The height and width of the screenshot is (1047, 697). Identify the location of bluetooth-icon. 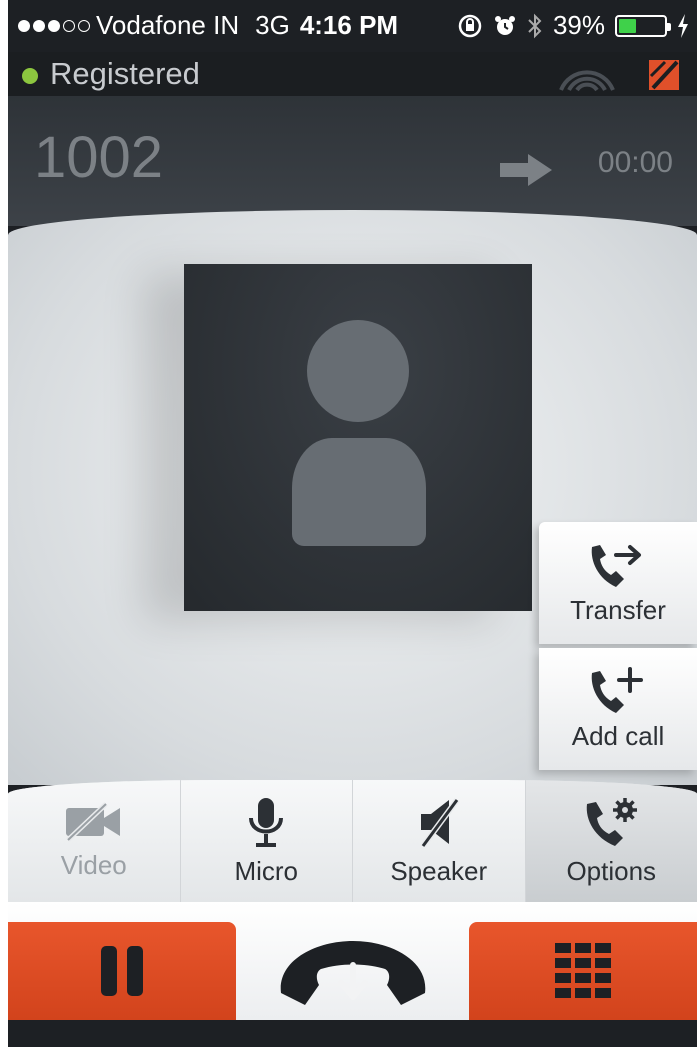
(535, 25).